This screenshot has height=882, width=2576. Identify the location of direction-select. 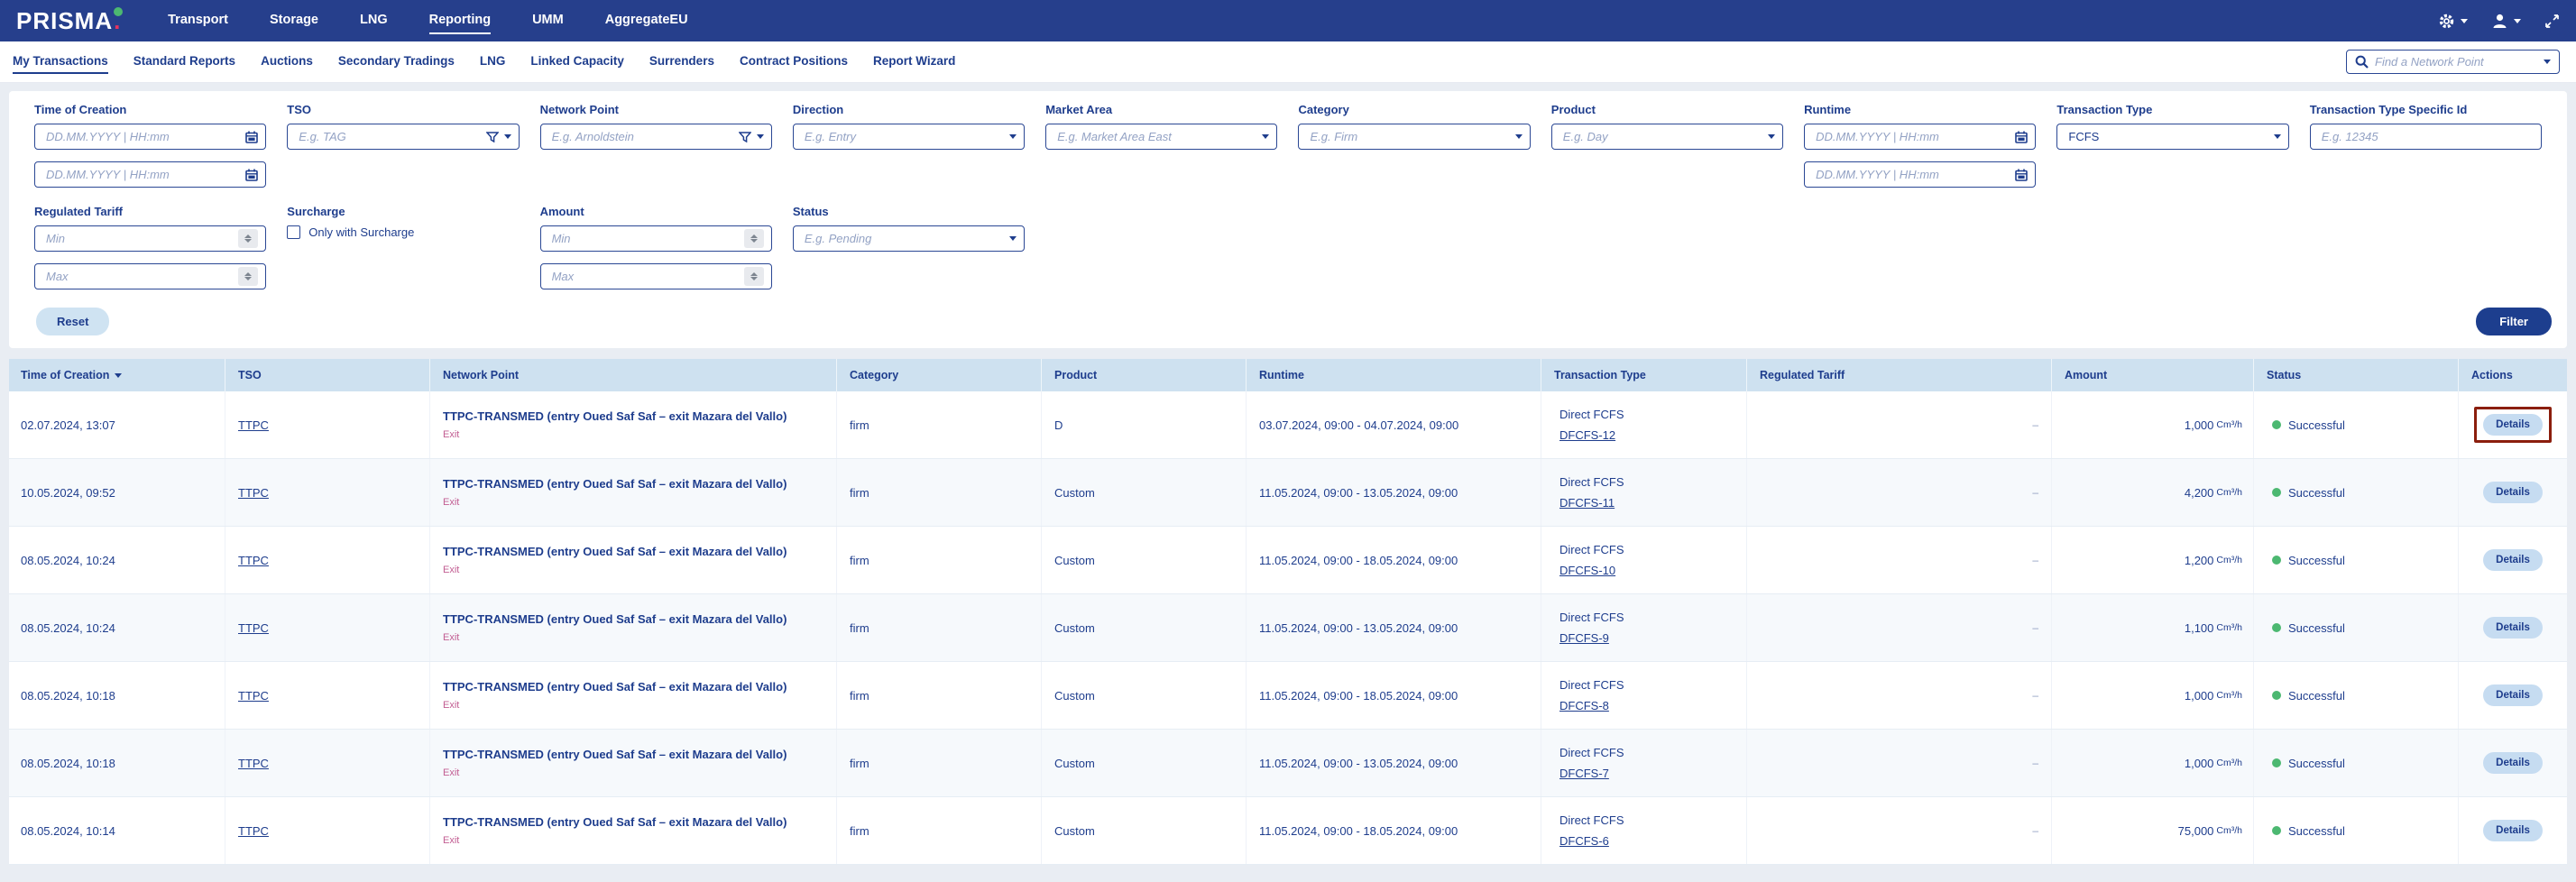
(909, 137).